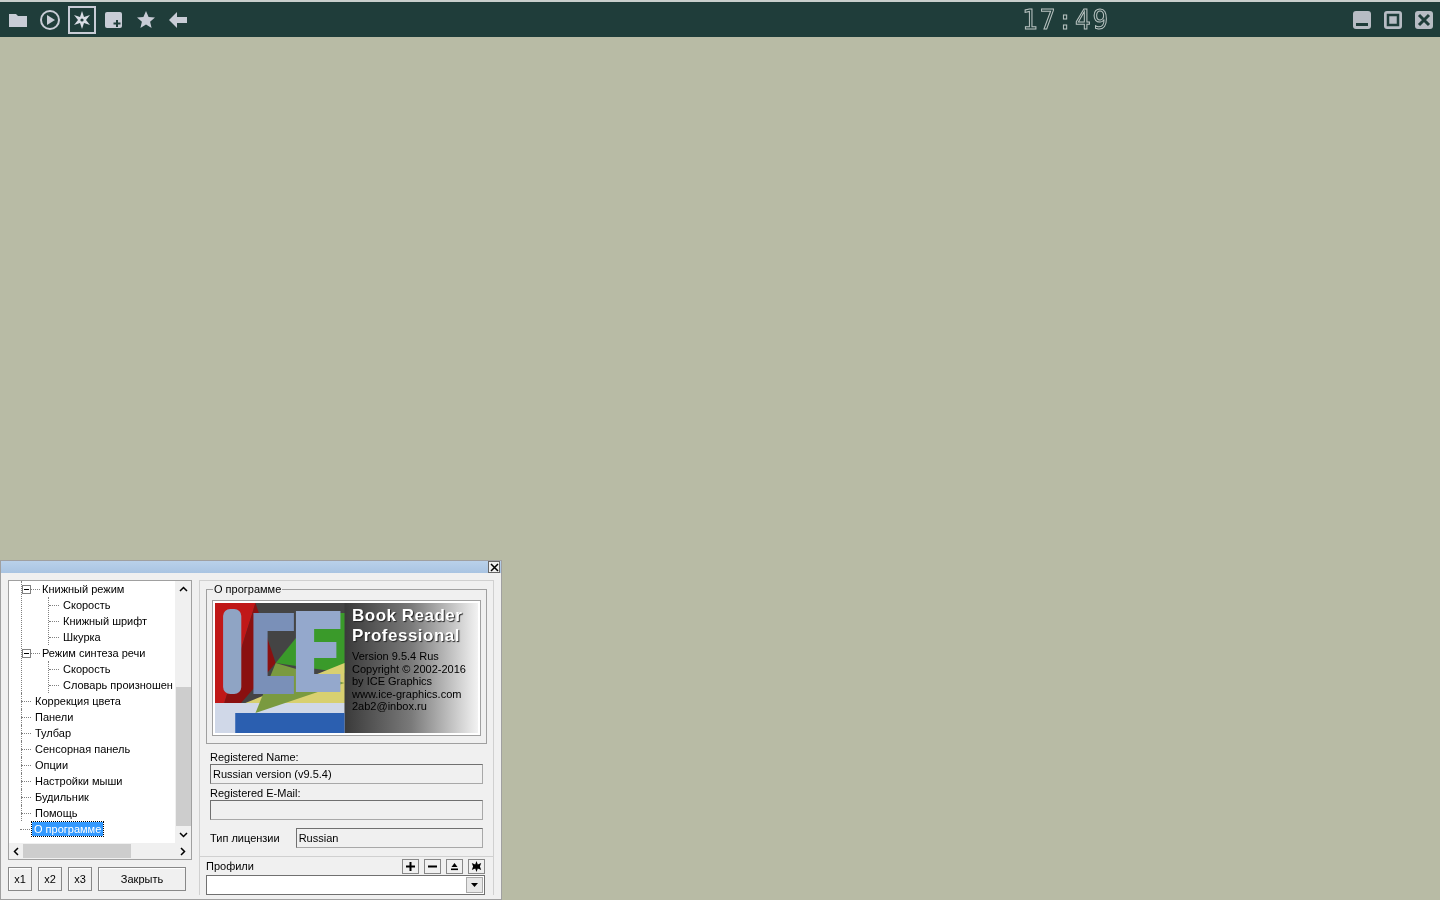 This screenshot has width=1440, height=900. What do you see at coordinates (393, 681) in the screenshot?
I see `version-info: by ICE Graphics` at bounding box center [393, 681].